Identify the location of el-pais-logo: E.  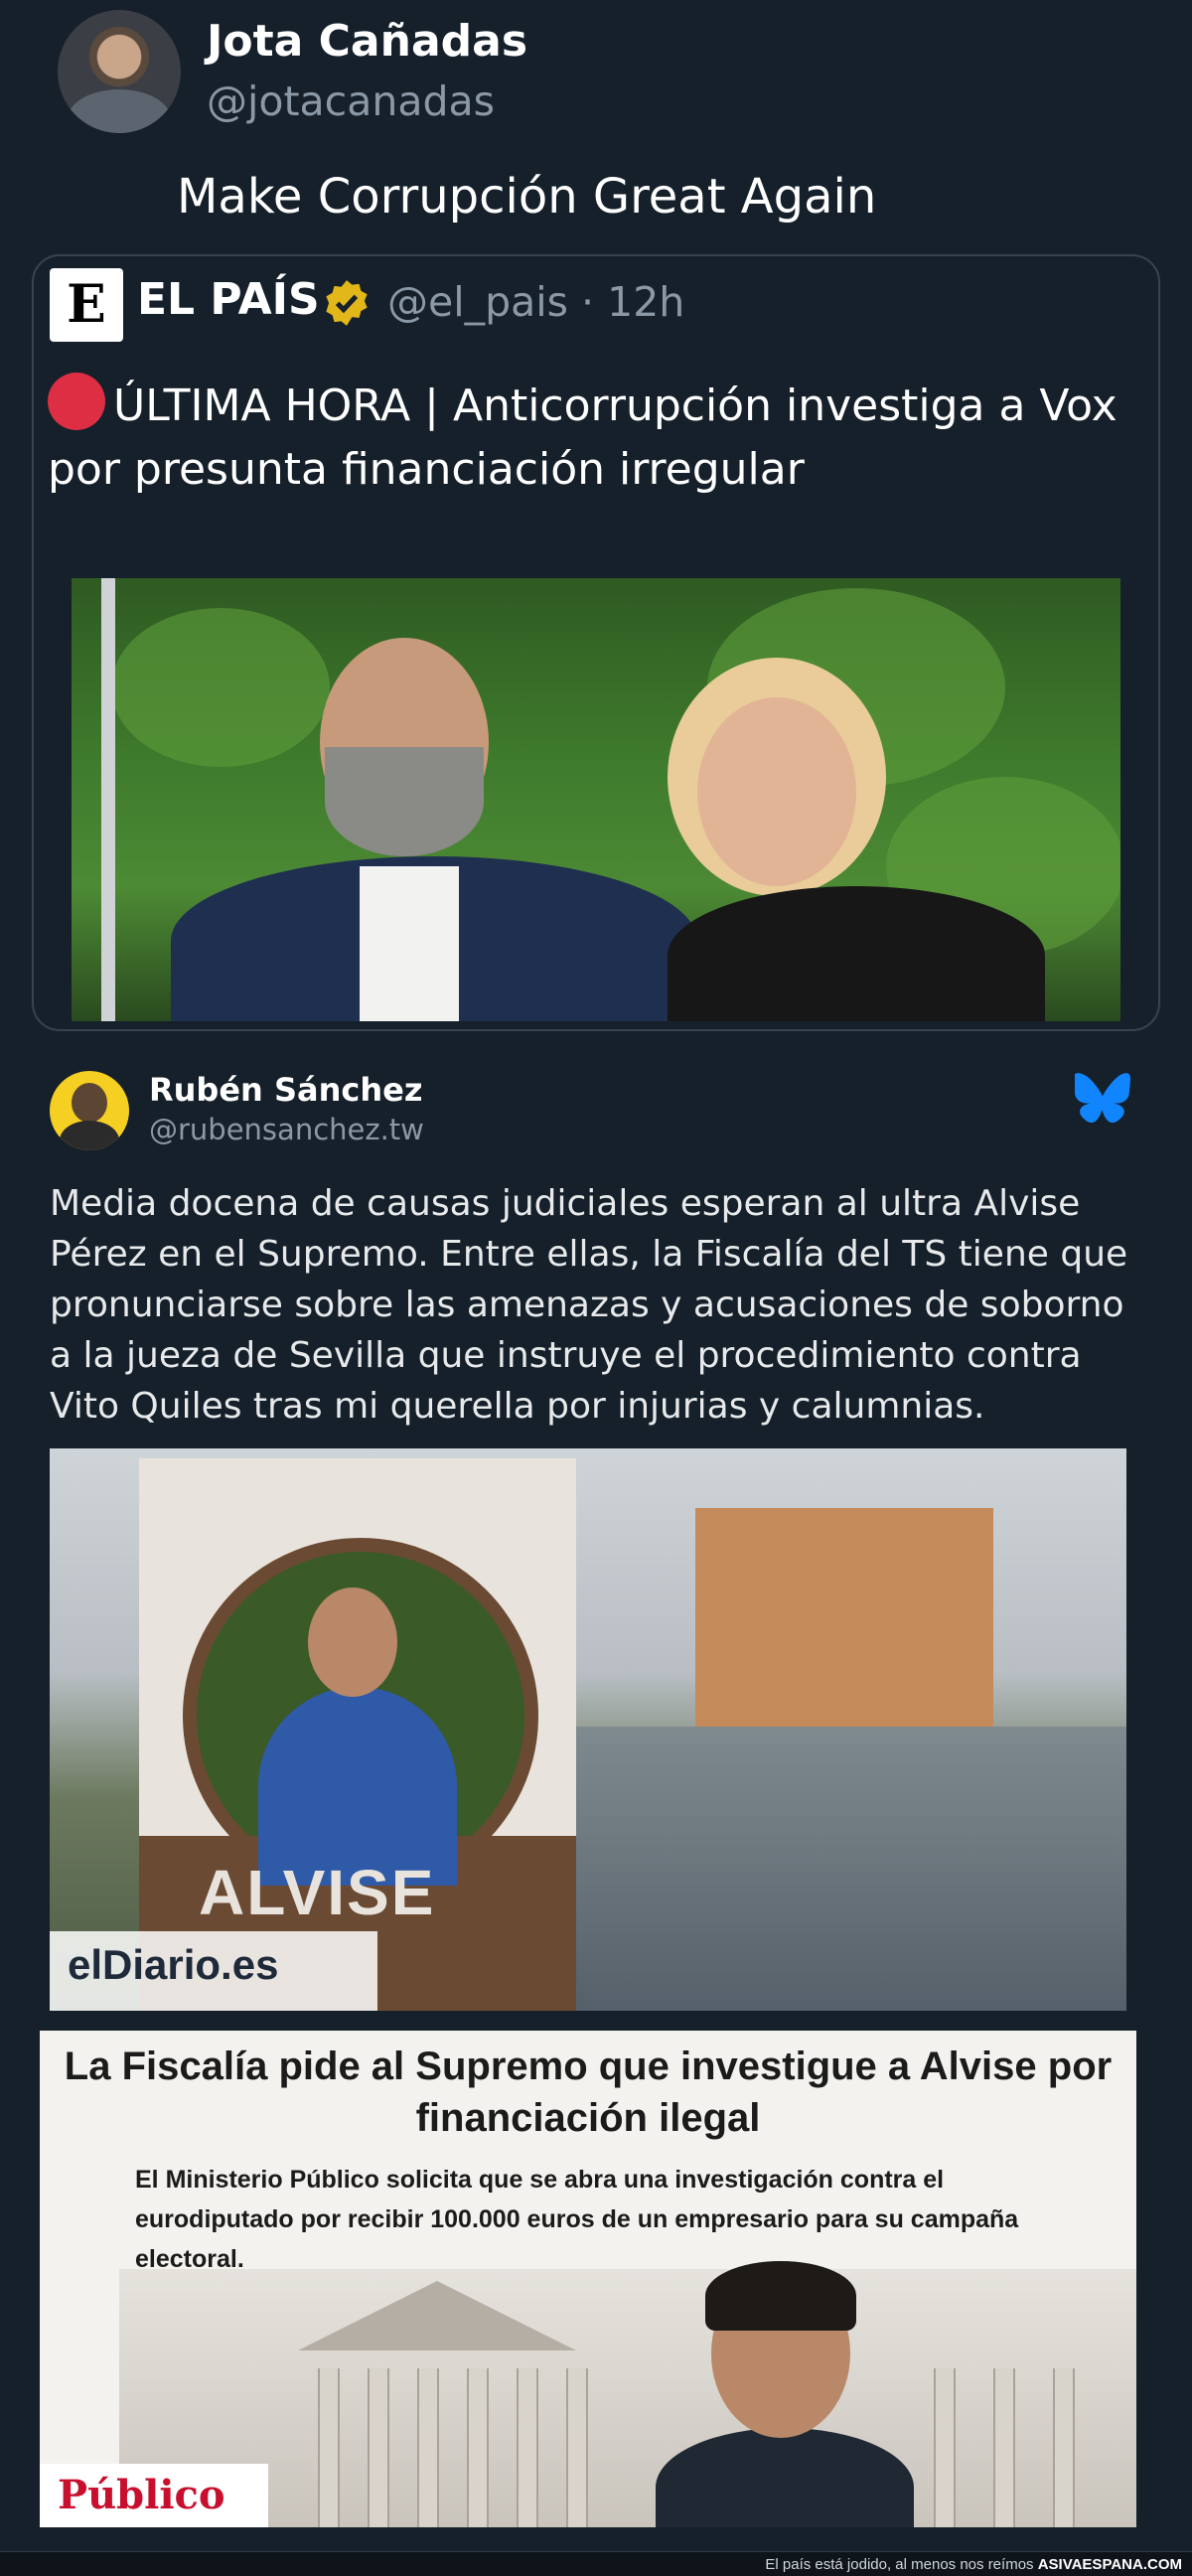
(86, 305).